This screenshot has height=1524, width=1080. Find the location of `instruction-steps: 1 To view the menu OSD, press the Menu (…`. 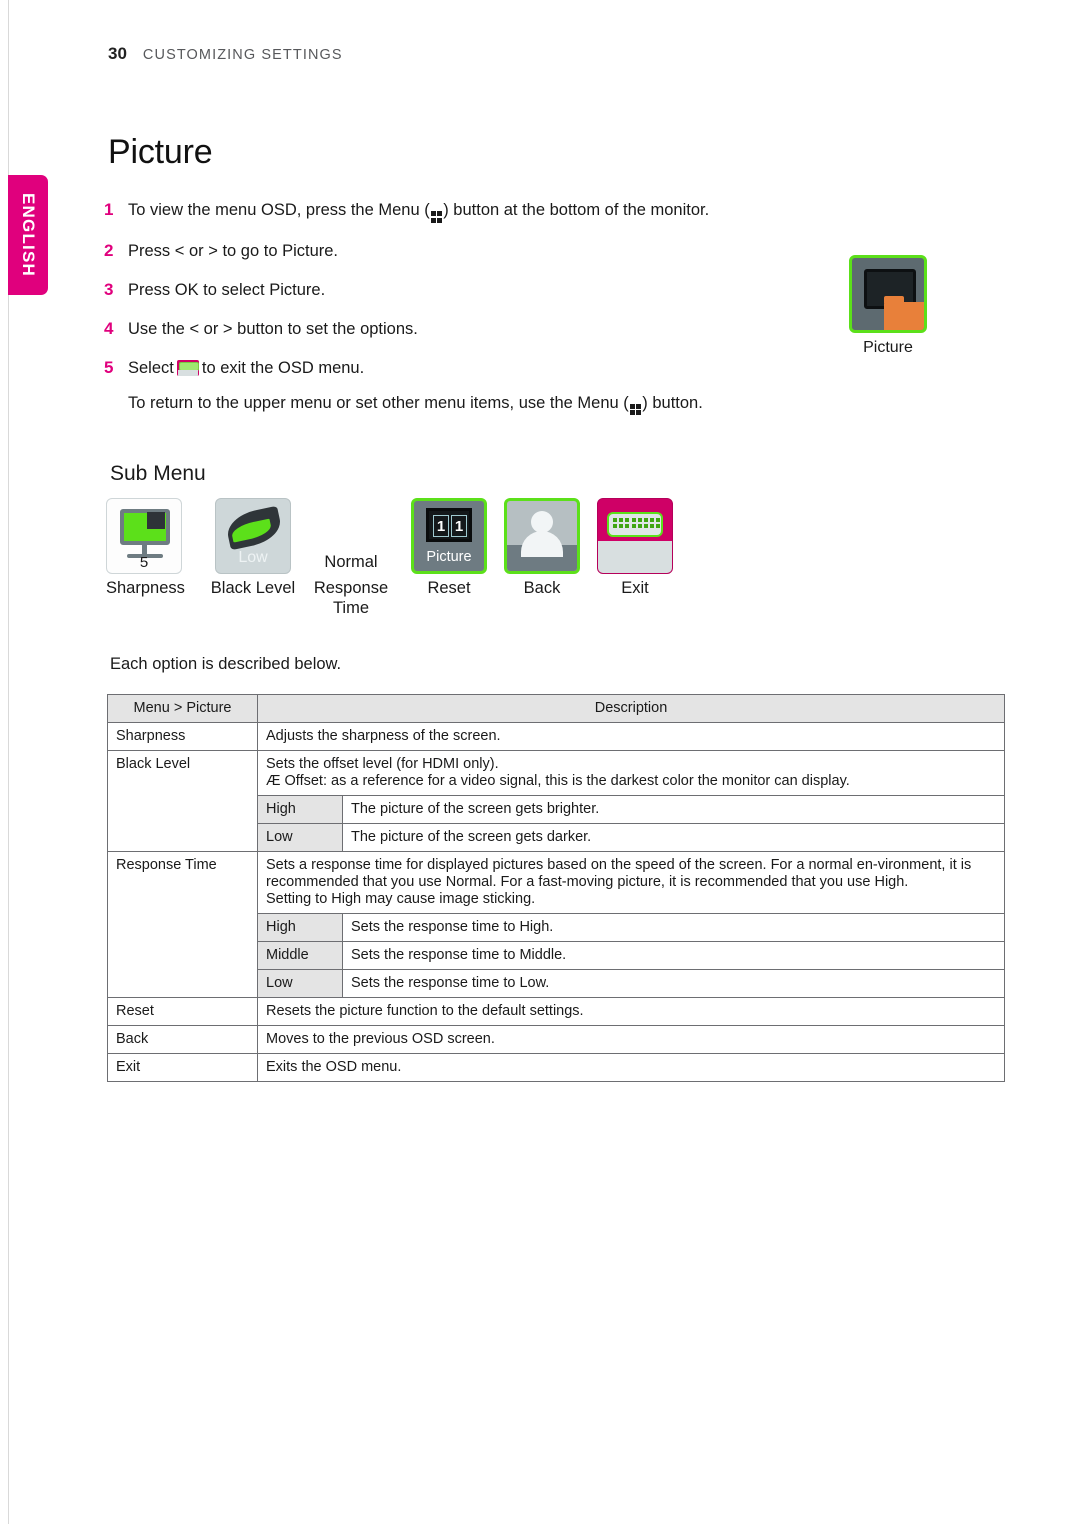

instruction-steps: 1 To view the menu OSD, press the Menu (… is located at coordinates (484, 307).